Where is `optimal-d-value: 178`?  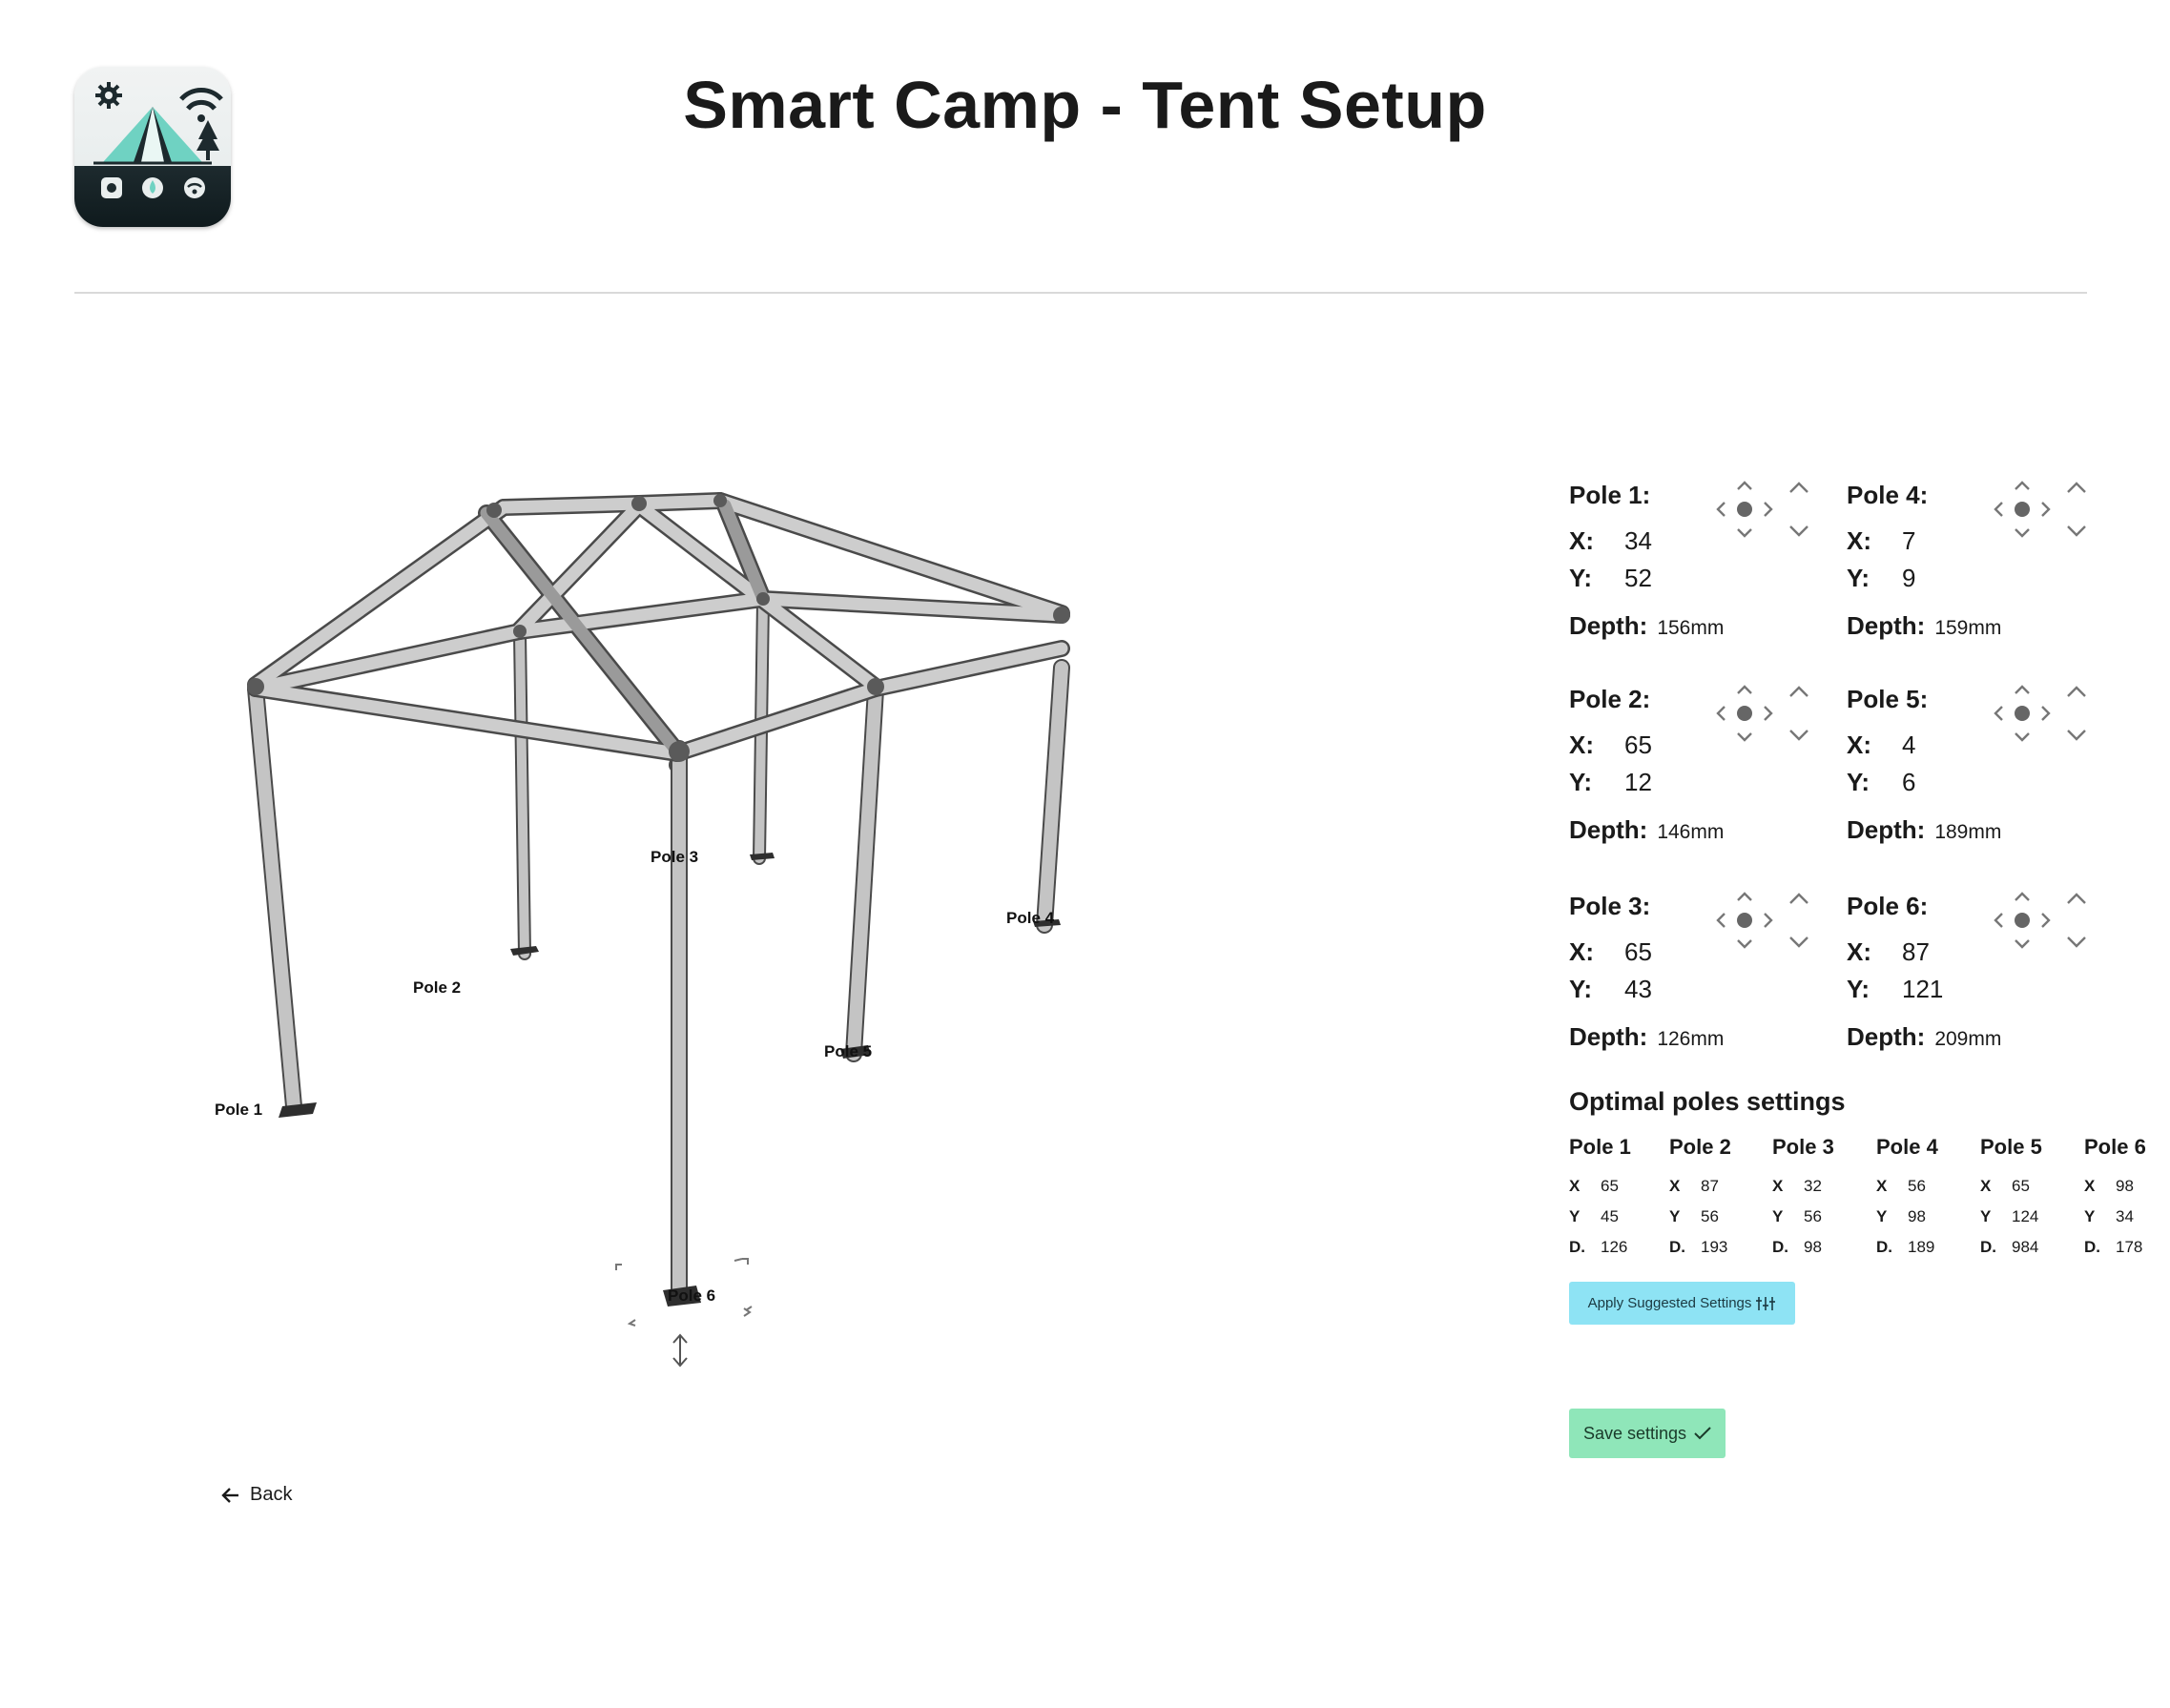
optimal-d-value: 178 is located at coordinates (2129, 1247).